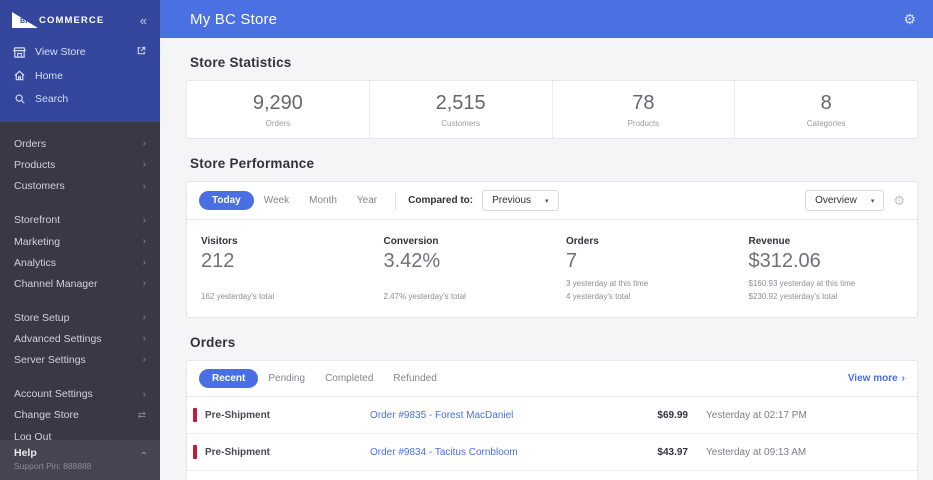 The image size is (933, 480). Describe the element at coordinates (19, 52) in the screenshot. I see `storefront-icon` at that location.